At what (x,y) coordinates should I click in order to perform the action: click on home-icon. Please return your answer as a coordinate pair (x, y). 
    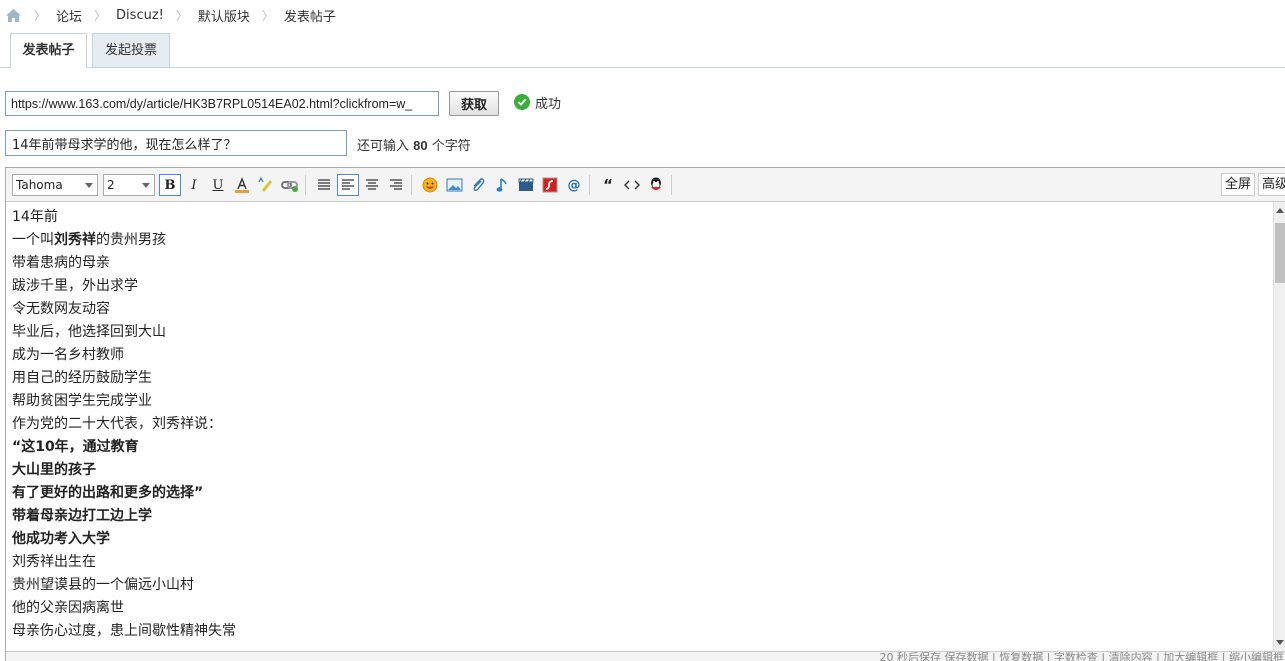
    Looking at the image, I should click on (13, 15).